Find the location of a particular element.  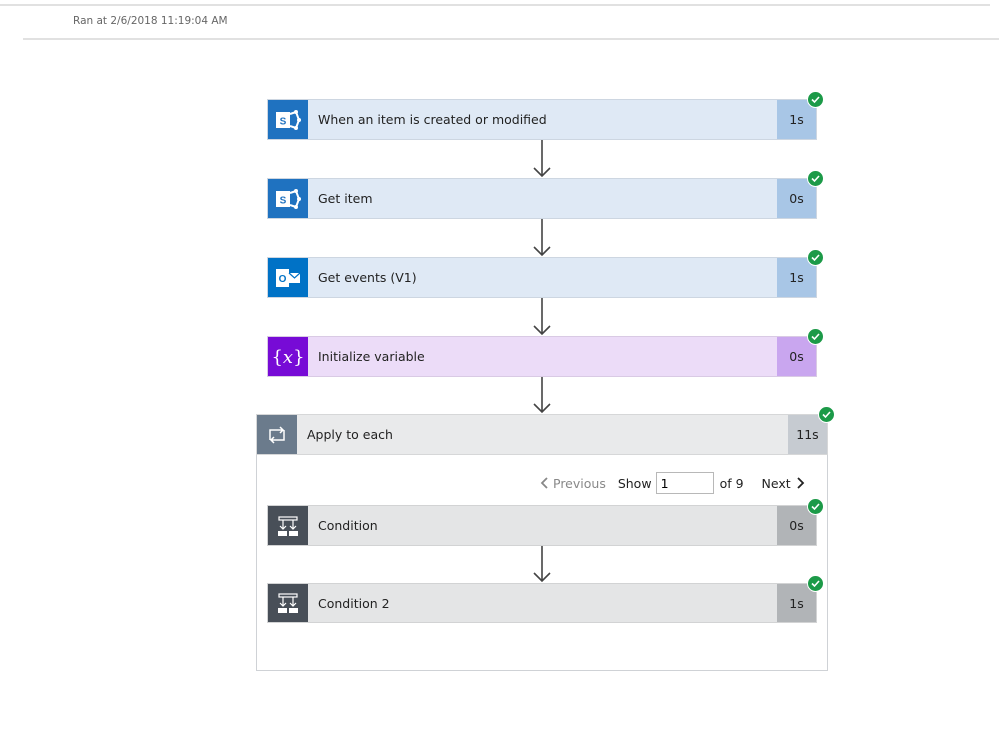

step-title: Get events (V1) is located at coordinates (367, 277).